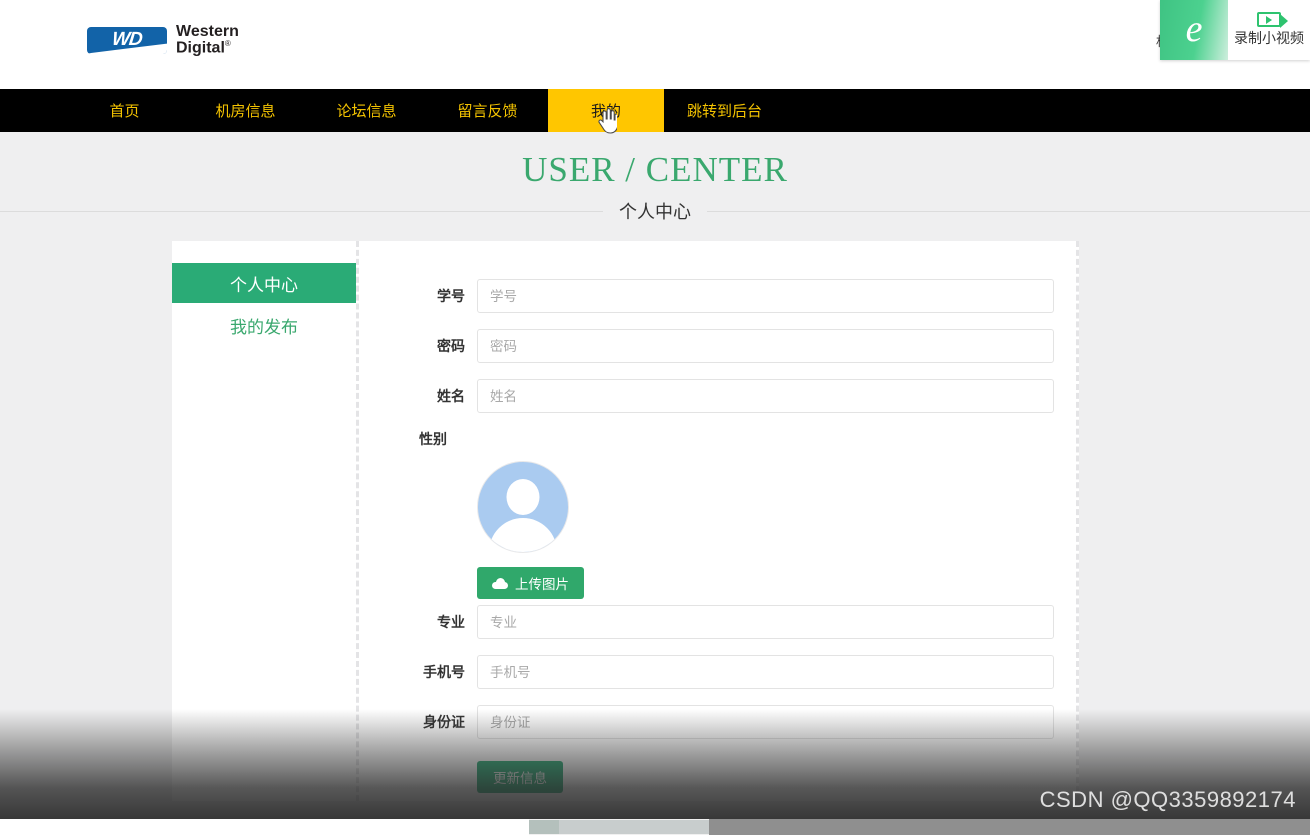 This screenshot has height=835, width=1310. What do you see at coordinates (124, 110) in the screenshot?
I see `nav-item-home: 首页` at bounding box center [124, 110].